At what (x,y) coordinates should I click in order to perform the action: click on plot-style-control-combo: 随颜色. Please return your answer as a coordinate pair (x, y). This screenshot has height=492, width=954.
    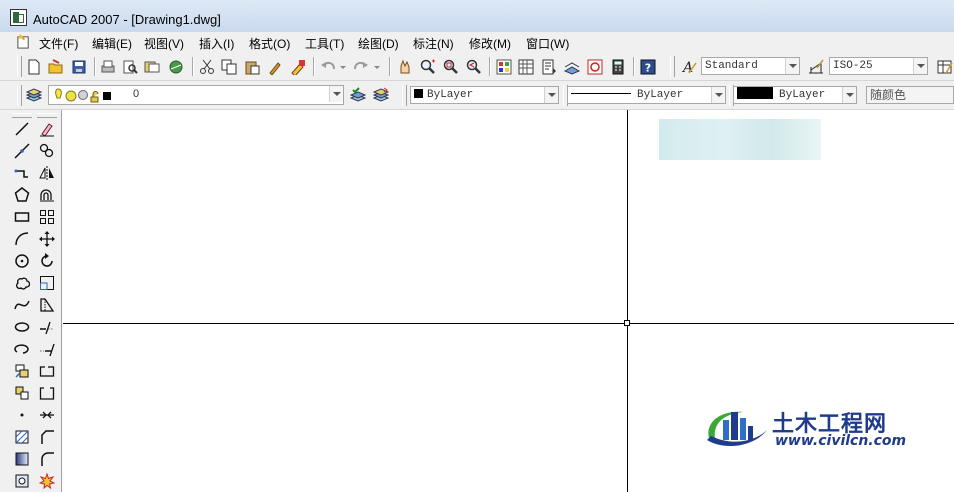
    Looking at the image, I should click on (910, 95).